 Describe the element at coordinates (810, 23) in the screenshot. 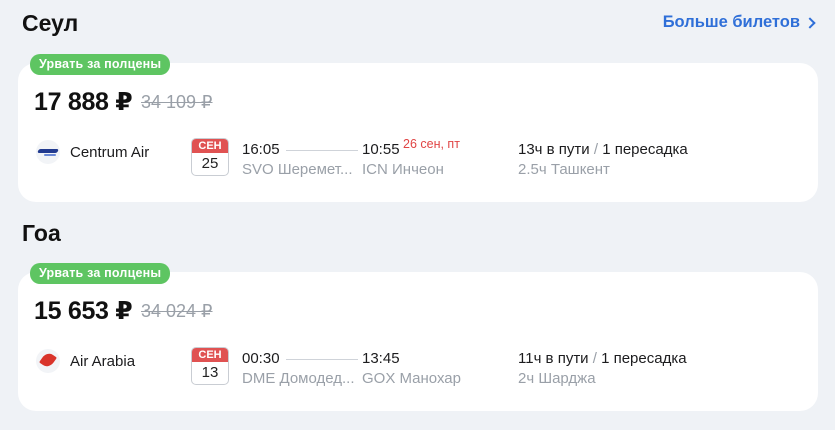

I see `chevron-right-icon` at that location.